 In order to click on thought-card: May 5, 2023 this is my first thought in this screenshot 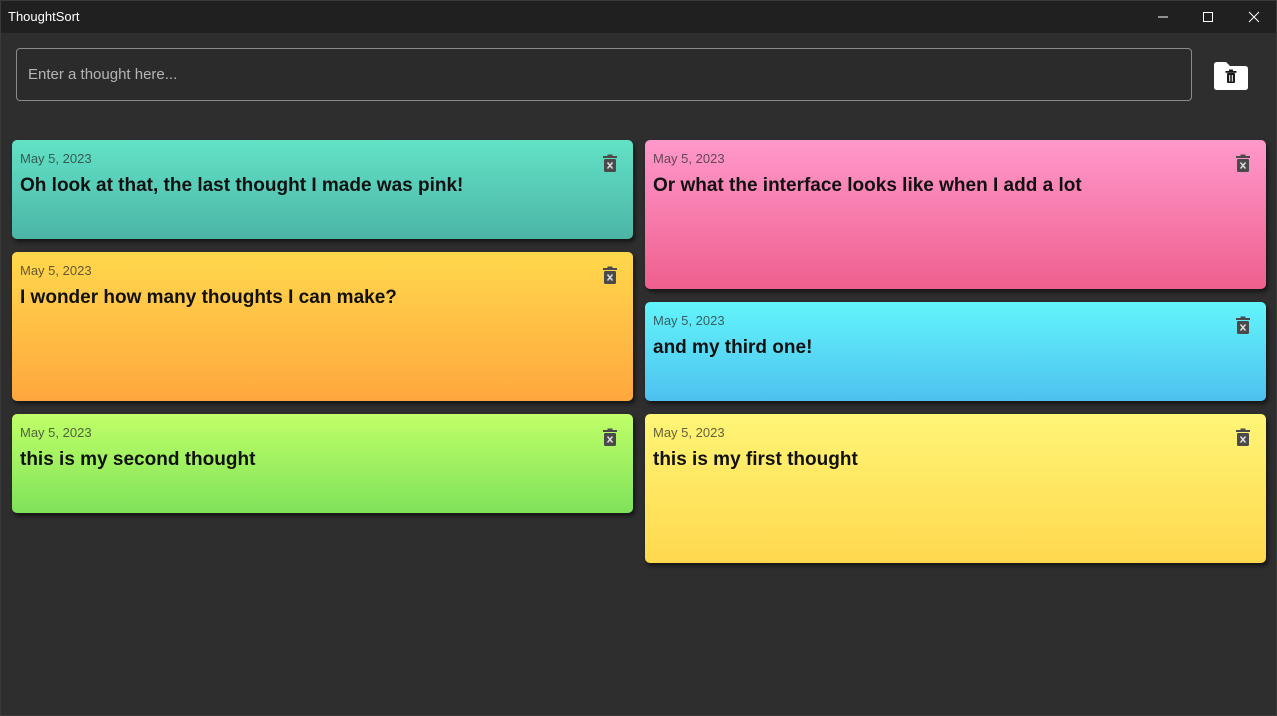, I will do `click(955, 488)`.